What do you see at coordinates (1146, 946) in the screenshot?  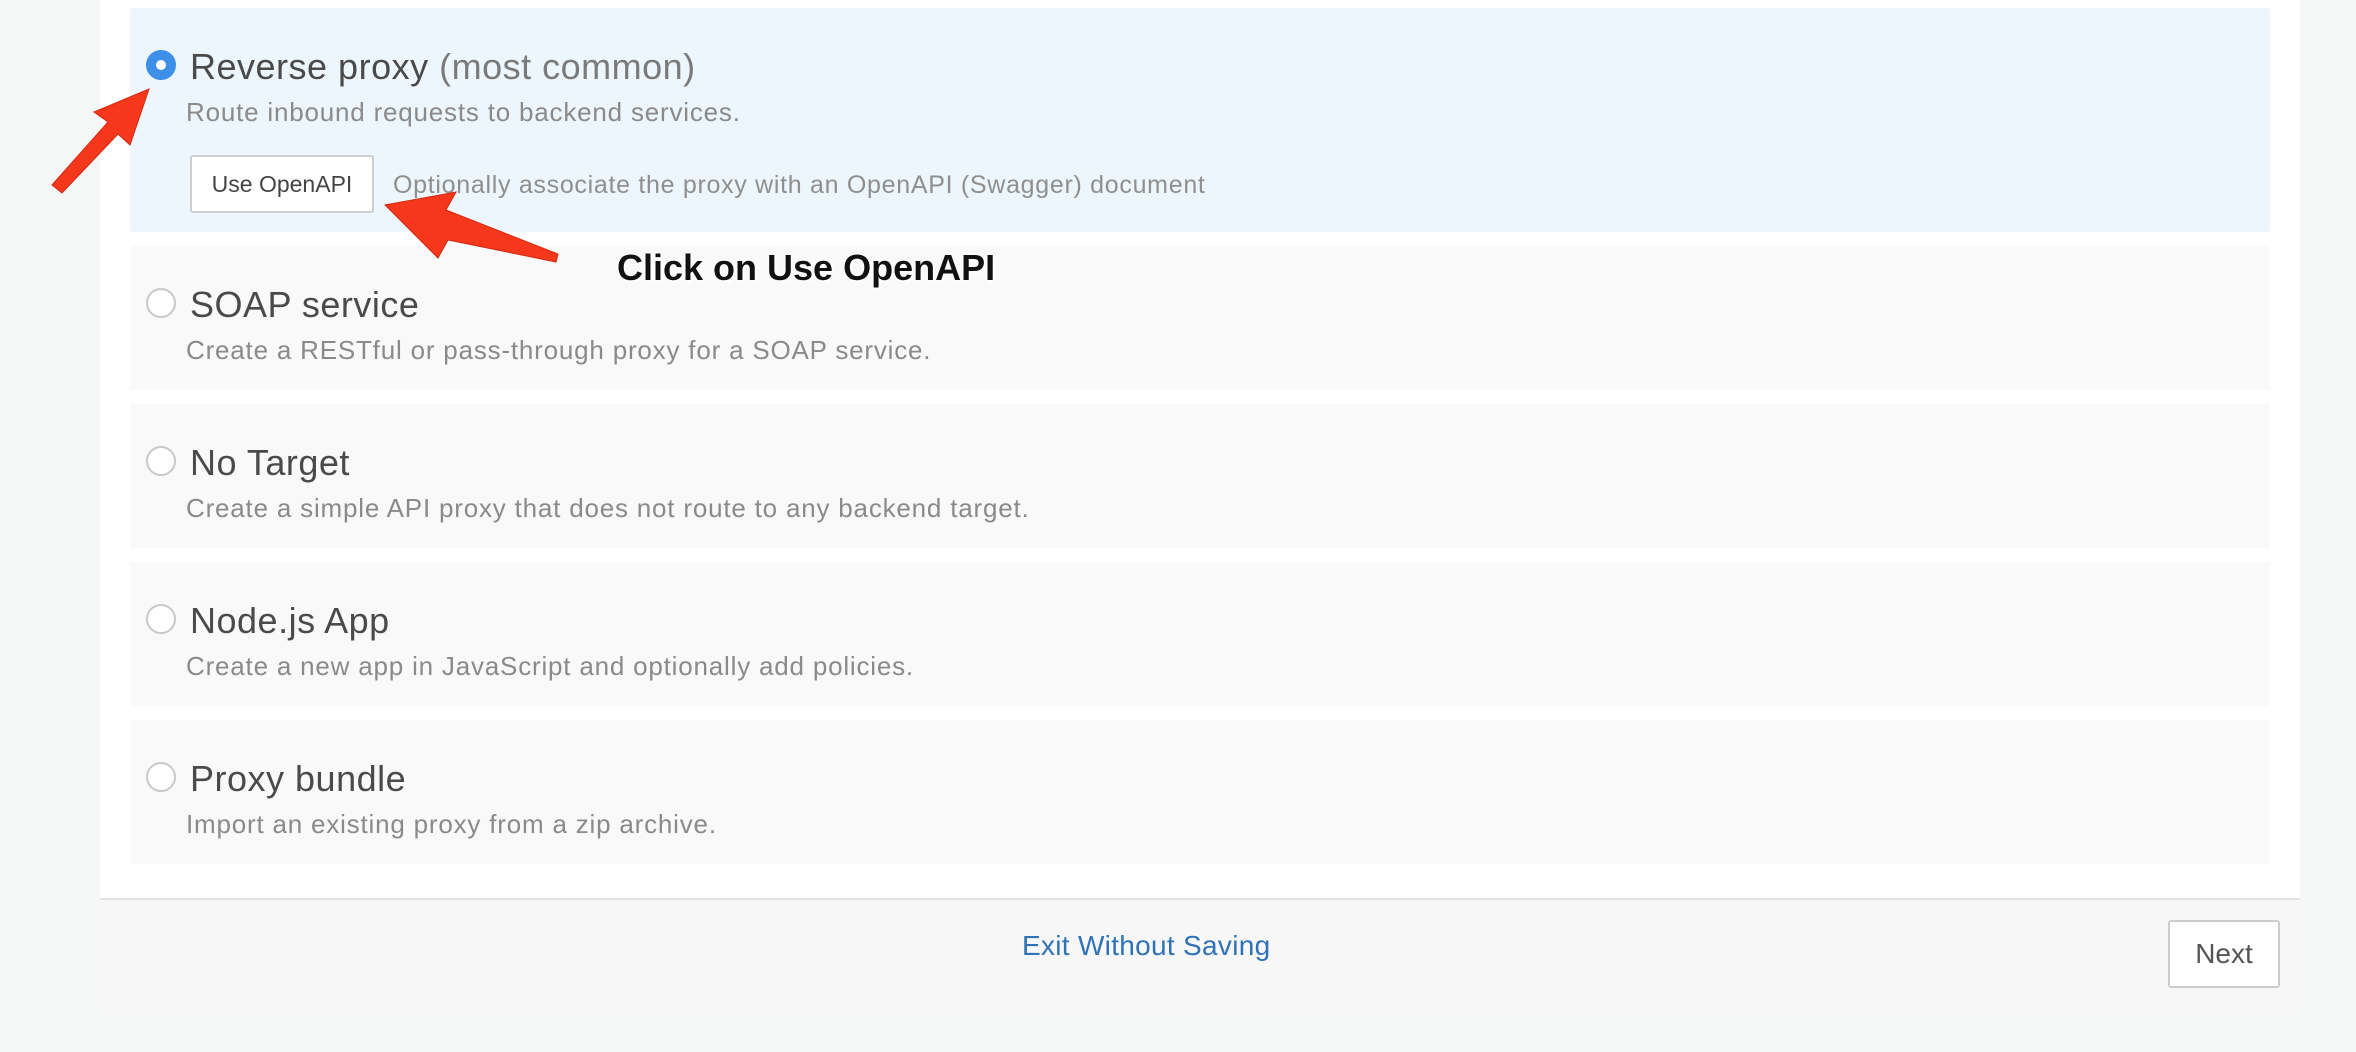 I see `exit-without-saving-link: Exit Without Saving` at bounding box center [1146, 946].